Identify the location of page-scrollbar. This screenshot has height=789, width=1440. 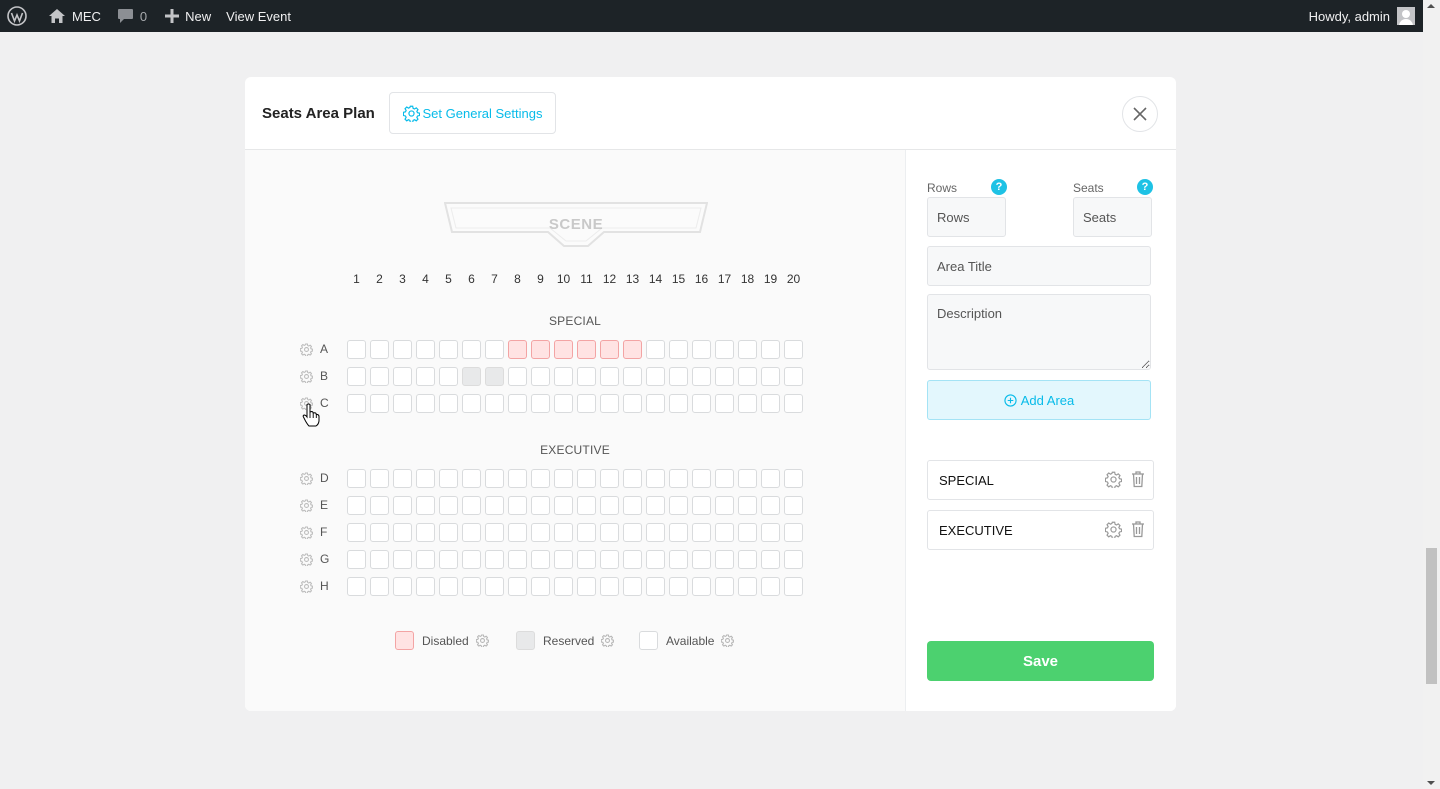
(1431, 394).